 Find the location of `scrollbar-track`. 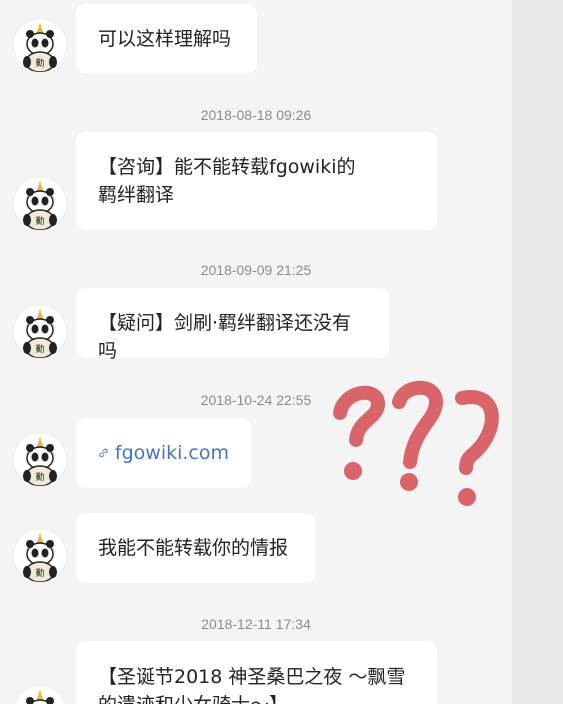

scrollbar-track is located at coordinates (537, 352).